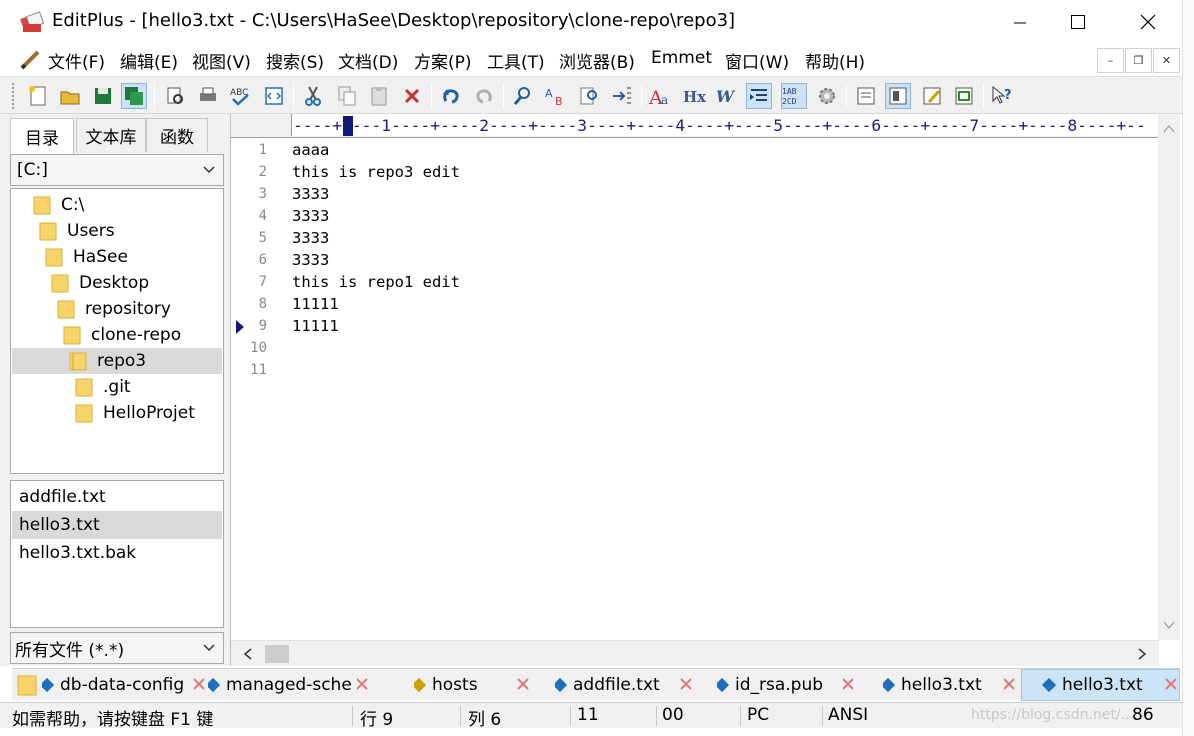 Image resolution: width=1194 pixels, height=736 pixels. Describe the element at coordinates (1148, 22) in the screenshot. I see `close-button` at that location.